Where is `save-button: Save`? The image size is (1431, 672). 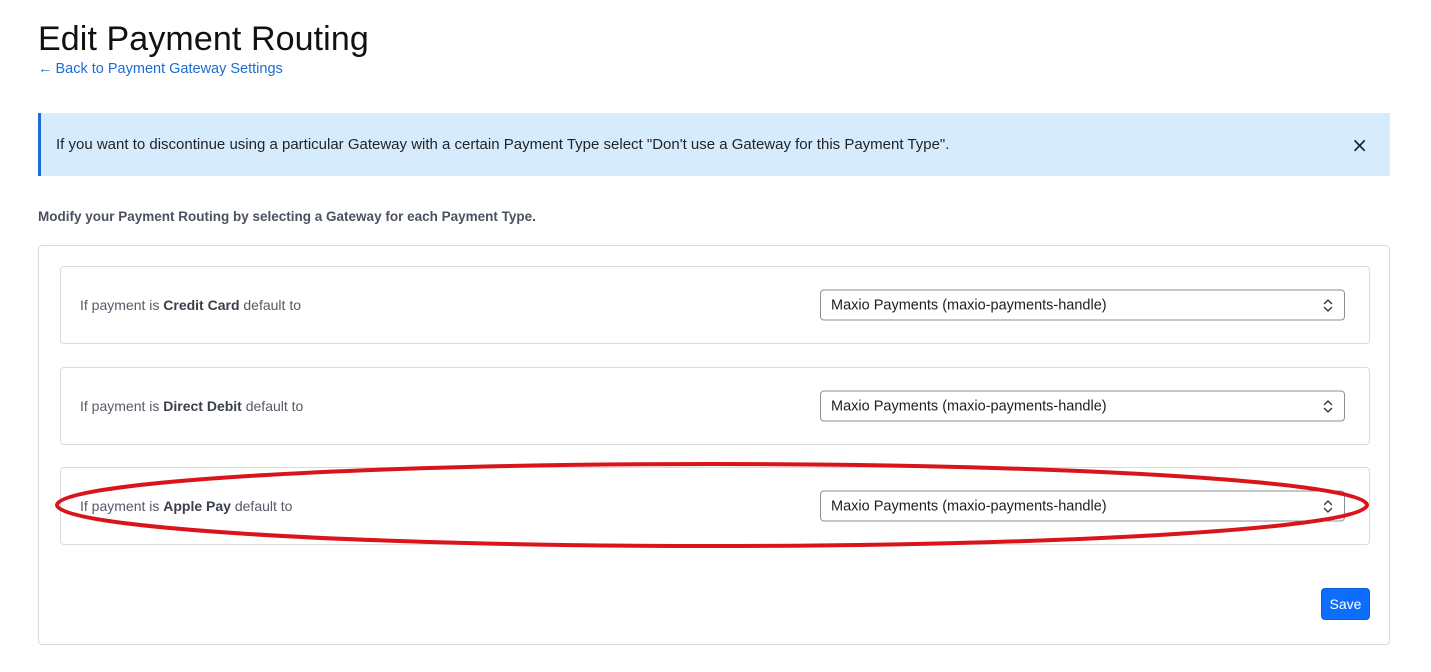 save-button: Save is located at coordinates (1345, 604).